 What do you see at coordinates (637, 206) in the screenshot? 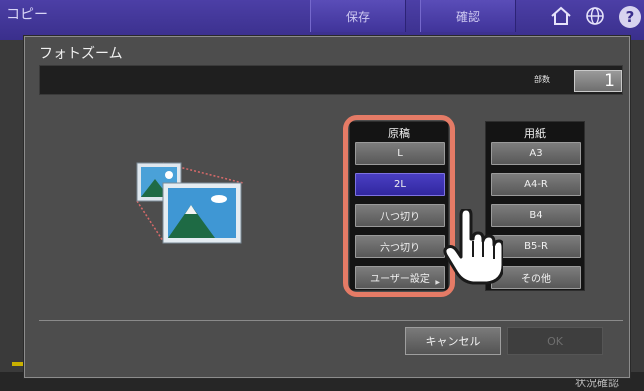
I see `background-right-panel` at bounding box center [637, 206].